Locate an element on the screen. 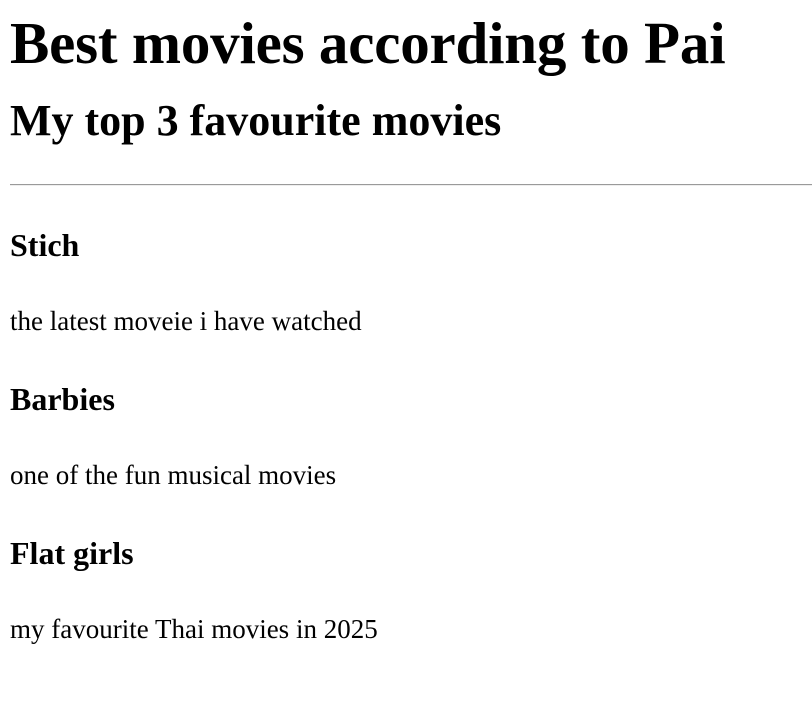 This screenshot has height=718, width=812. movie-description: the latest moveie i have watched is located at coordinates (186, 321).